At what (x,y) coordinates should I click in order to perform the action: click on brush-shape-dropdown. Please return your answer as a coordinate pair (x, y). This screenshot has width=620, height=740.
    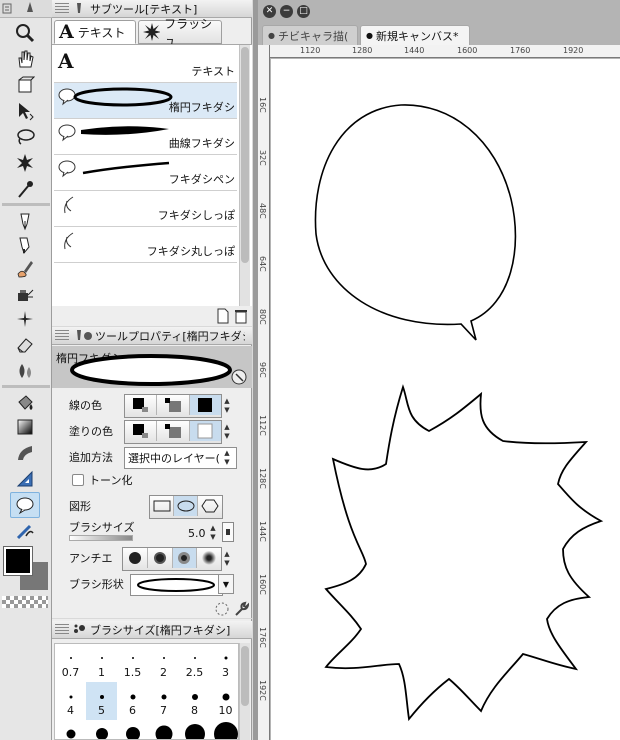
    Looking at the image, I should click on (176, 585).